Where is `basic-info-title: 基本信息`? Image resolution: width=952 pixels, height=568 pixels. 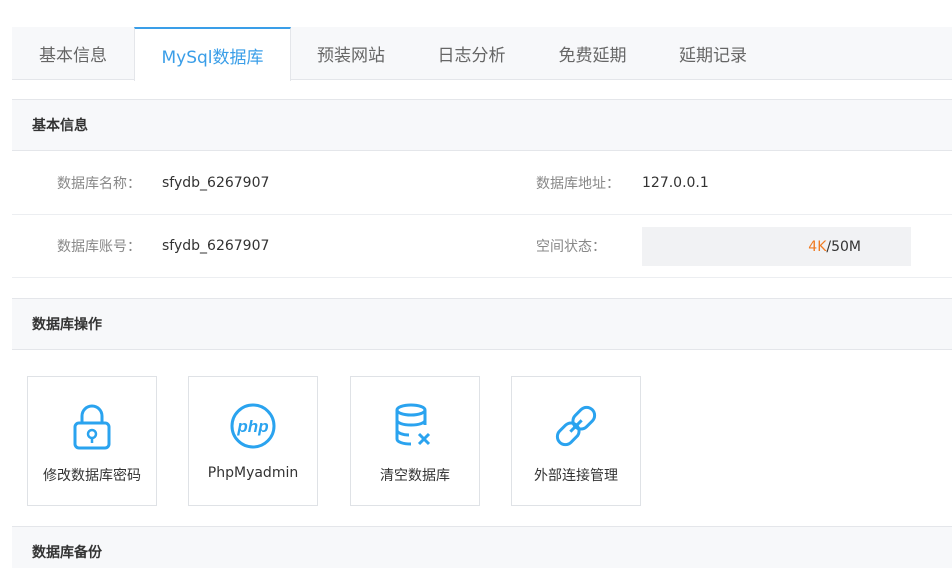
basic-info-title: 基本信息 is located at coordinates (60, 126).